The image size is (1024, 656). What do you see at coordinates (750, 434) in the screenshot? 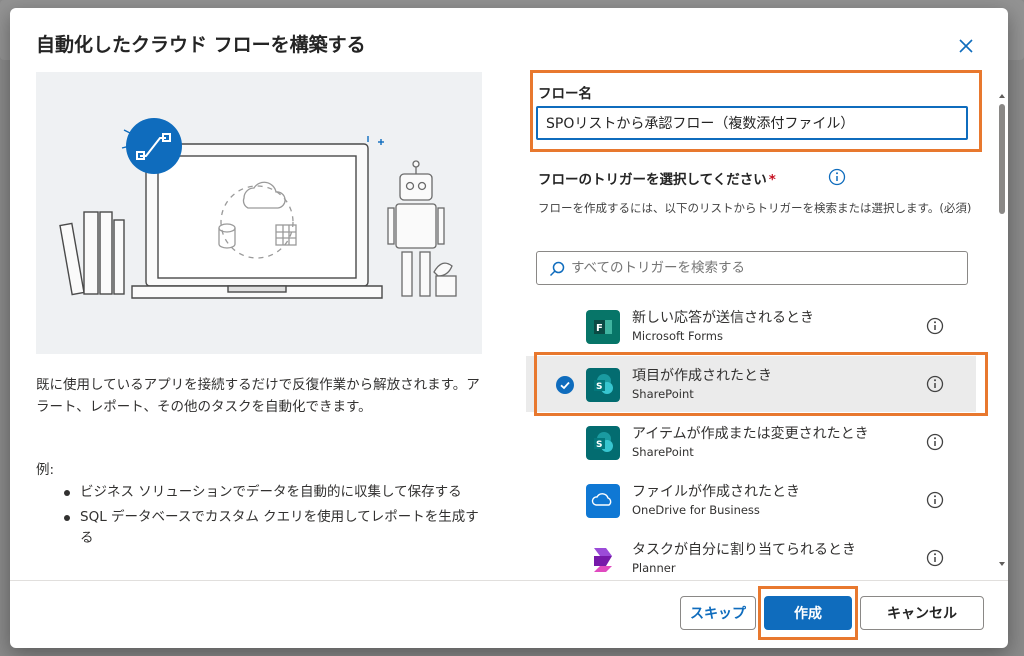
I see `trigger-title: アイテムが作成または変更されたとき` at bounding box center [750, 434].